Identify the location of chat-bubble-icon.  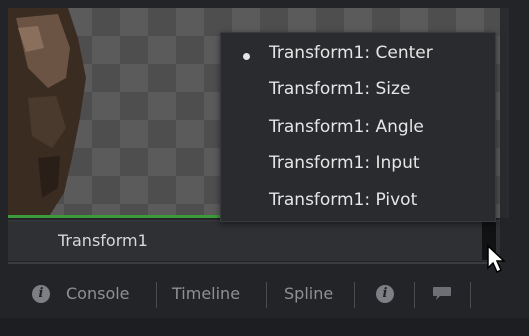
(442, 293).